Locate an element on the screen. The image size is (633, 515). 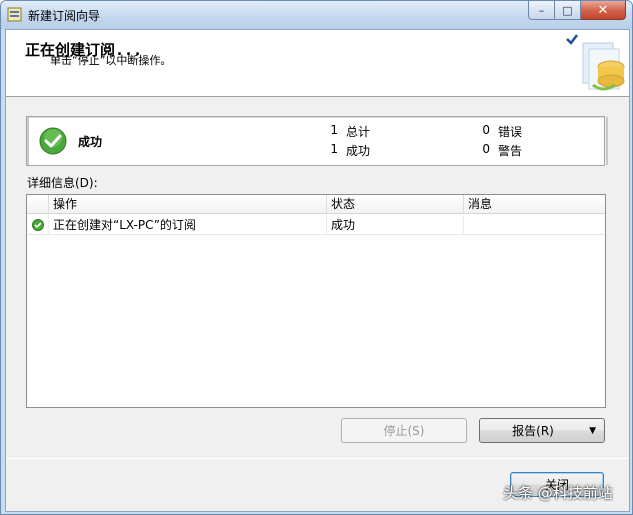
stat-warnings-label: 警告 is located at coordinates (510, 151).